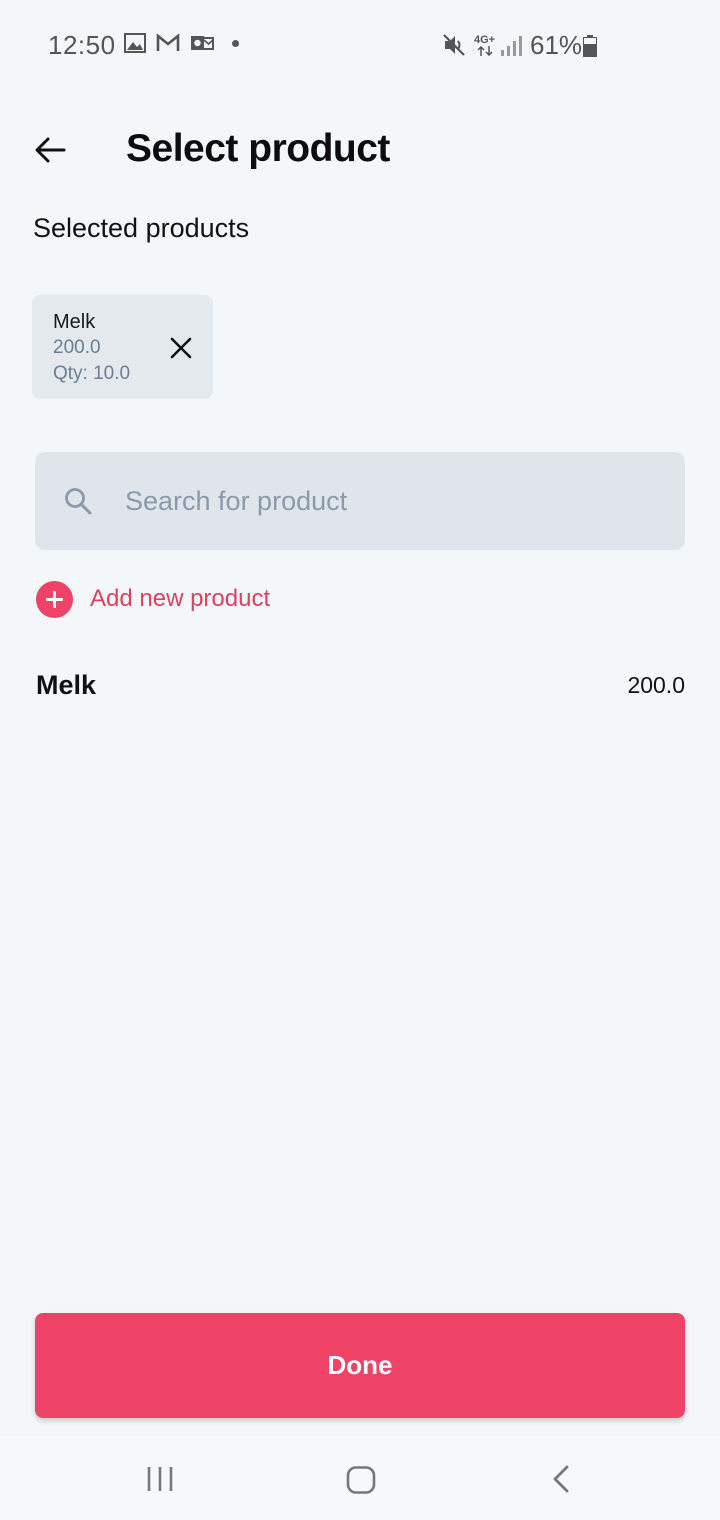 The height and width of the screenshot is (1520, 720). I want to click on product-price: 200.0, so click(656, 685).